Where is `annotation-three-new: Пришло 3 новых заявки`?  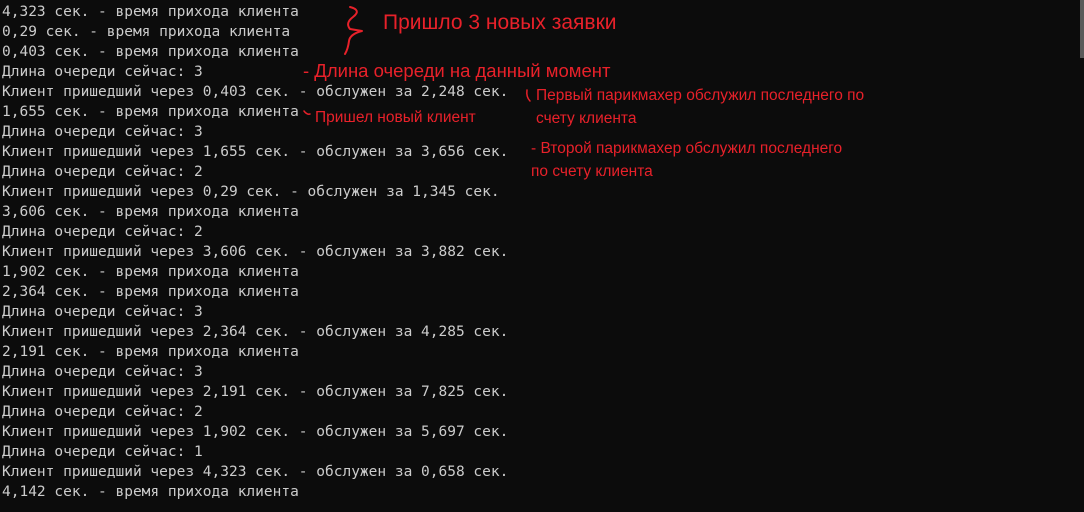 annotation-three-new: Пришло 3 новых заявки is located at coordinates (500, 22).